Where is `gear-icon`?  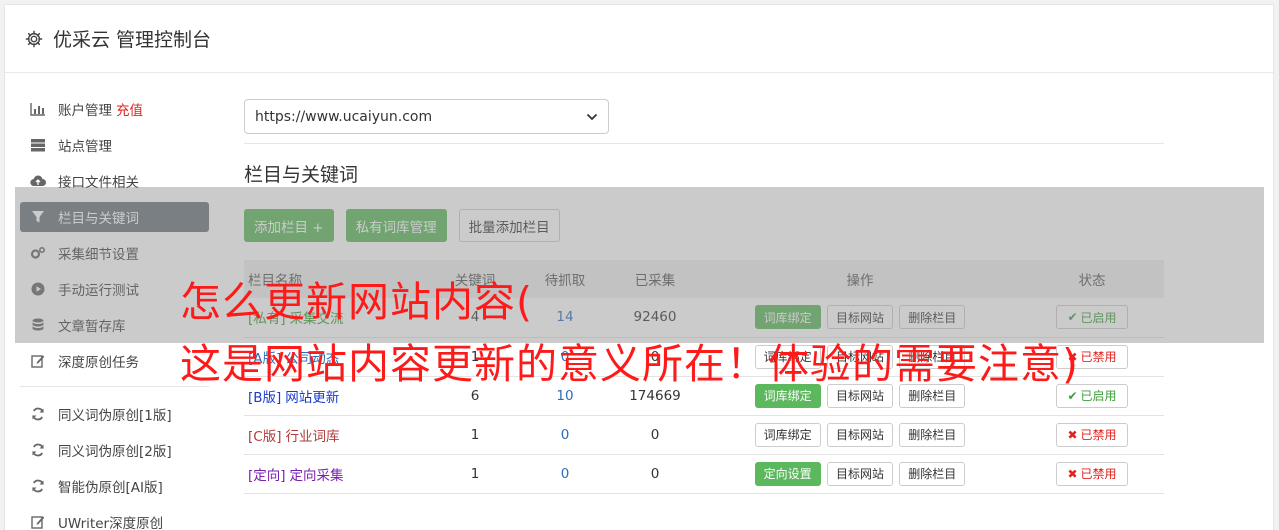 gear-icon is located at coordinates (34, 38).